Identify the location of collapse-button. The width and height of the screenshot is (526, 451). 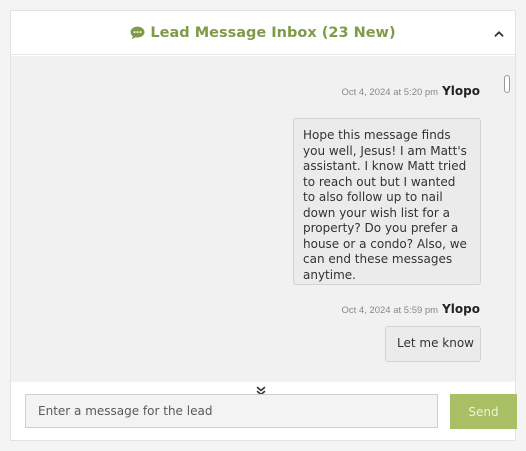
(499, 33).